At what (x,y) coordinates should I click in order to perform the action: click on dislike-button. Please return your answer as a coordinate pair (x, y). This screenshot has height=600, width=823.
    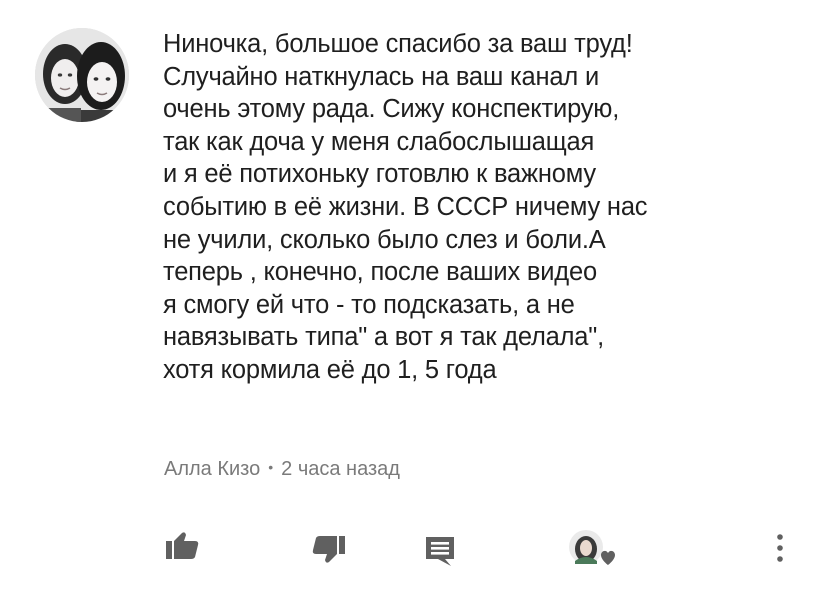
    Looking at the image, I should click on (329, 550).